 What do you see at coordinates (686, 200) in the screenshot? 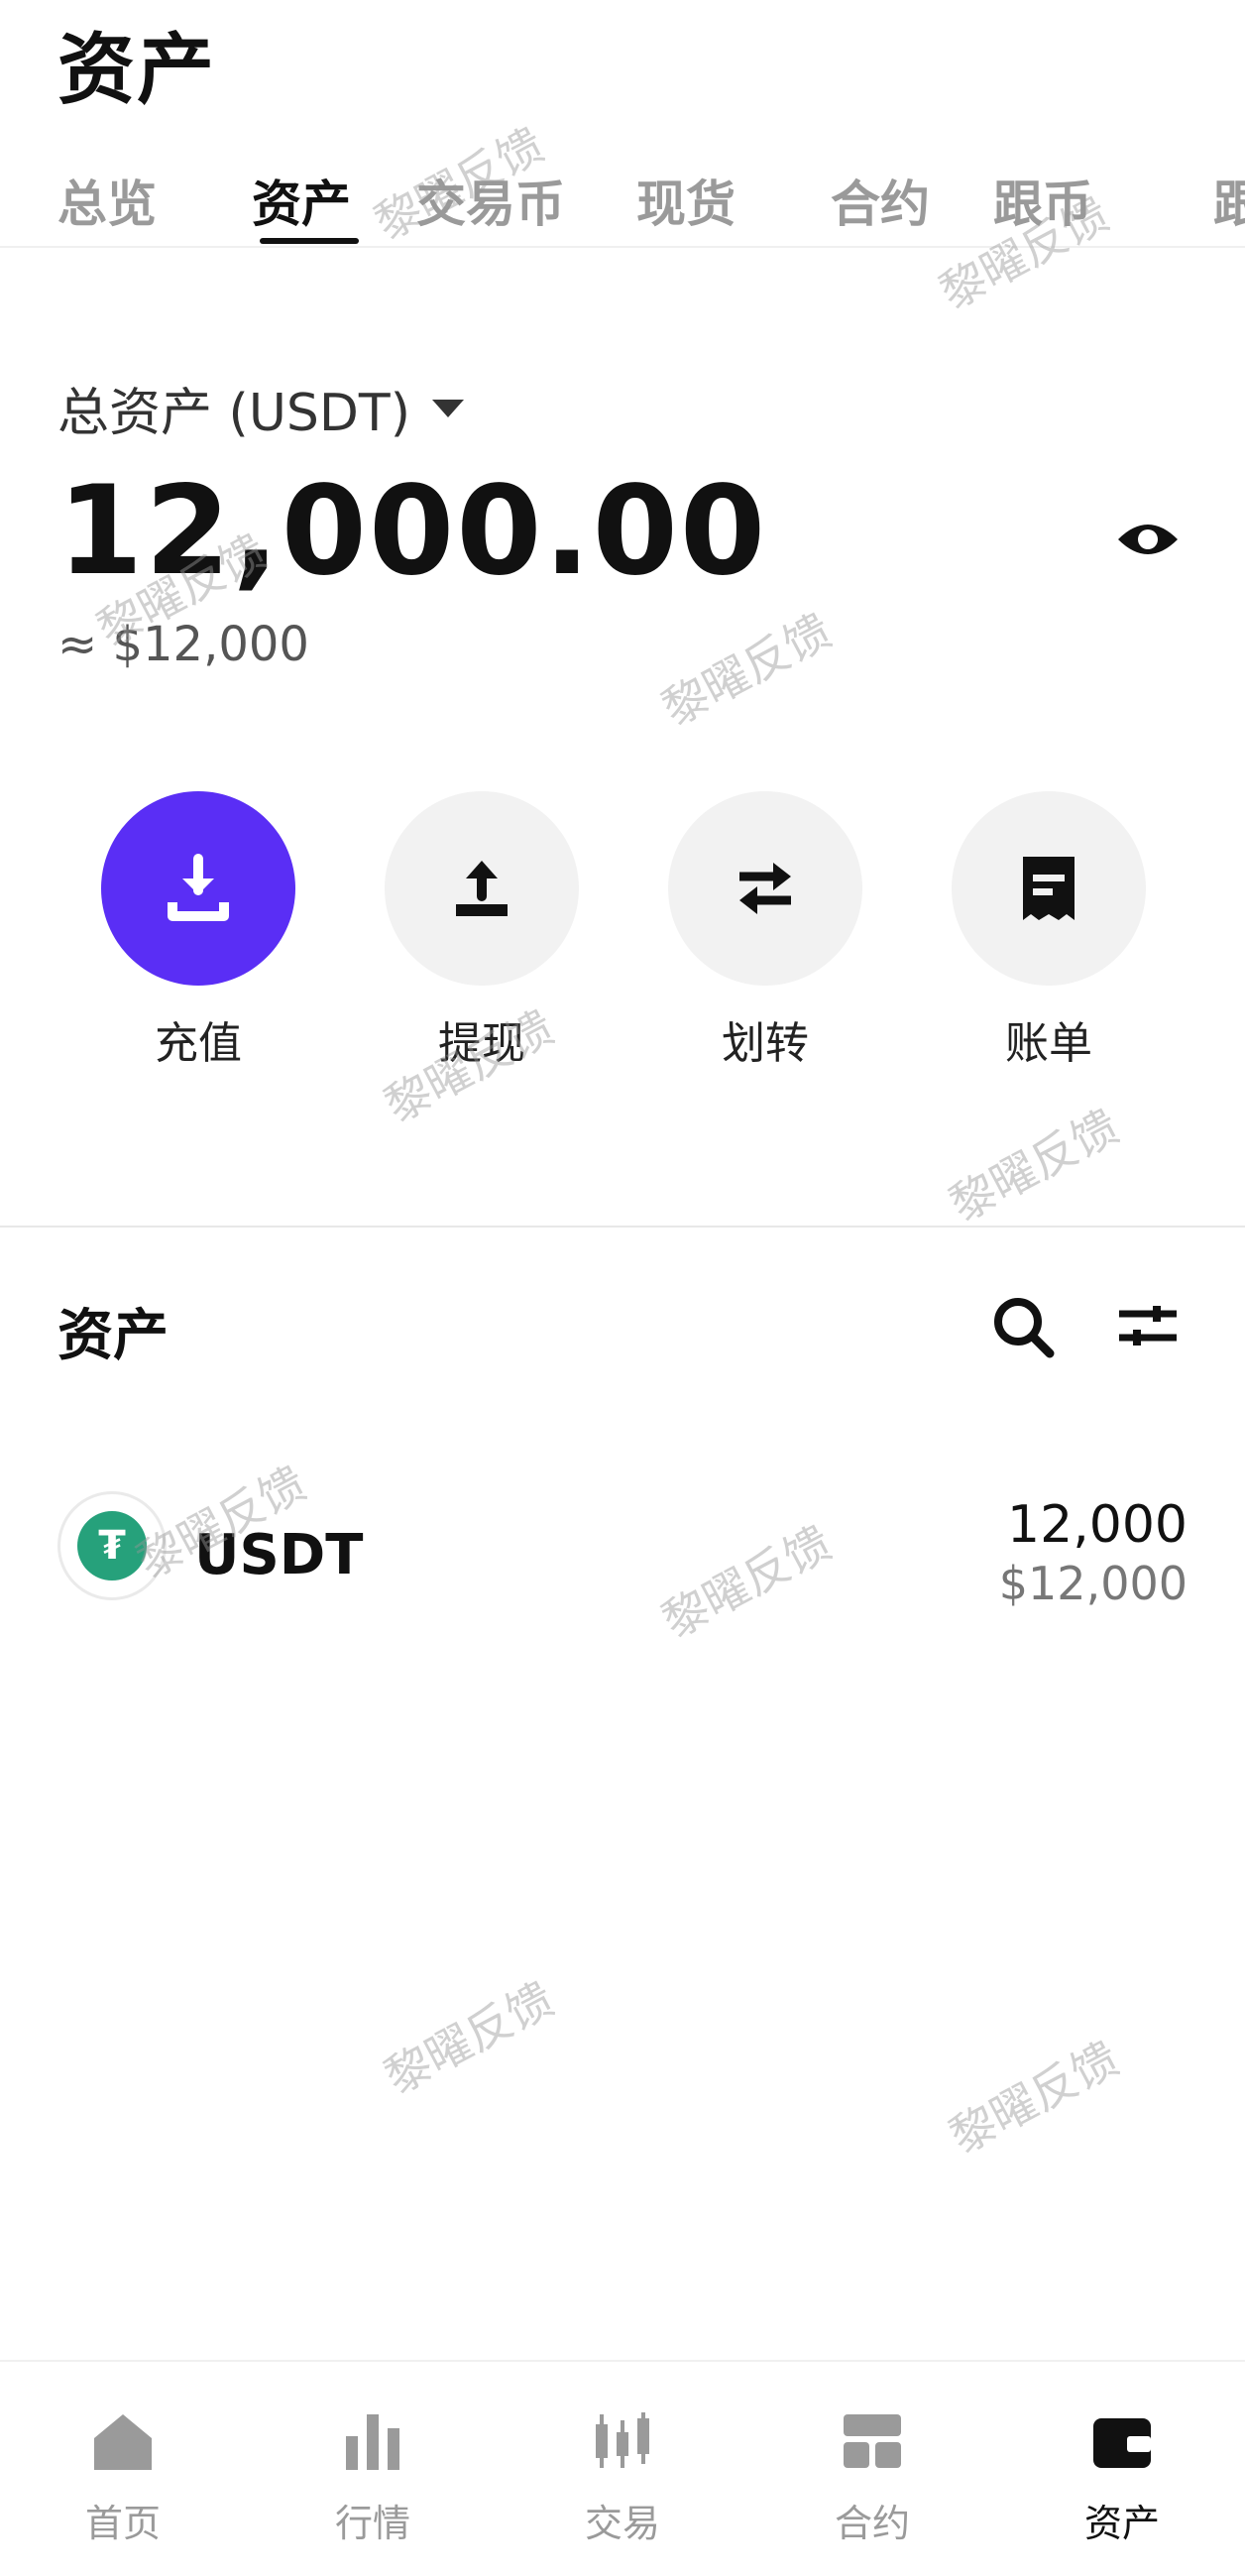
I see `tab-spot: 现货` at bounding box center [686, 200].